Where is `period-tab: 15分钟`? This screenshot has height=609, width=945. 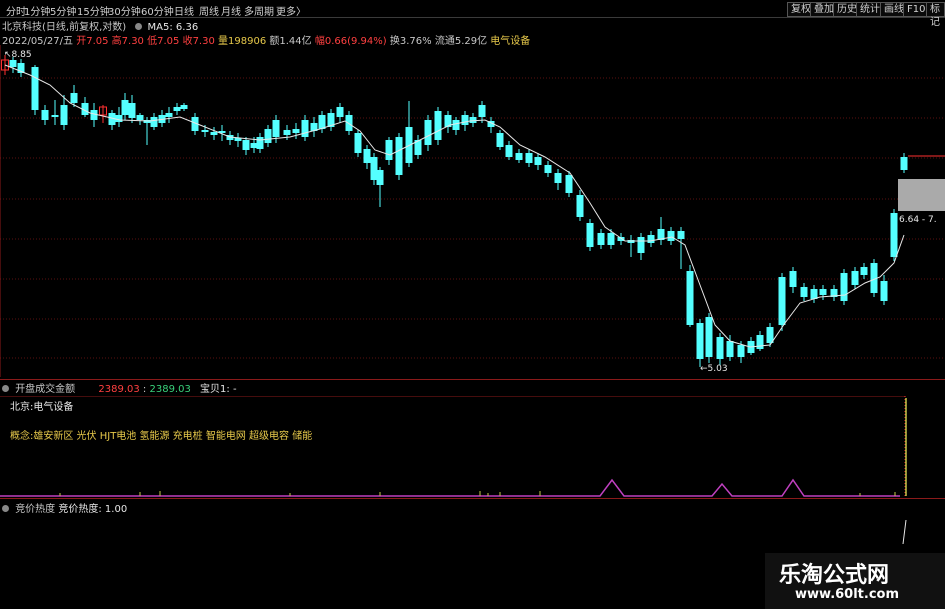 period-tab: 15分钟 is located at coordinates (93, 10).